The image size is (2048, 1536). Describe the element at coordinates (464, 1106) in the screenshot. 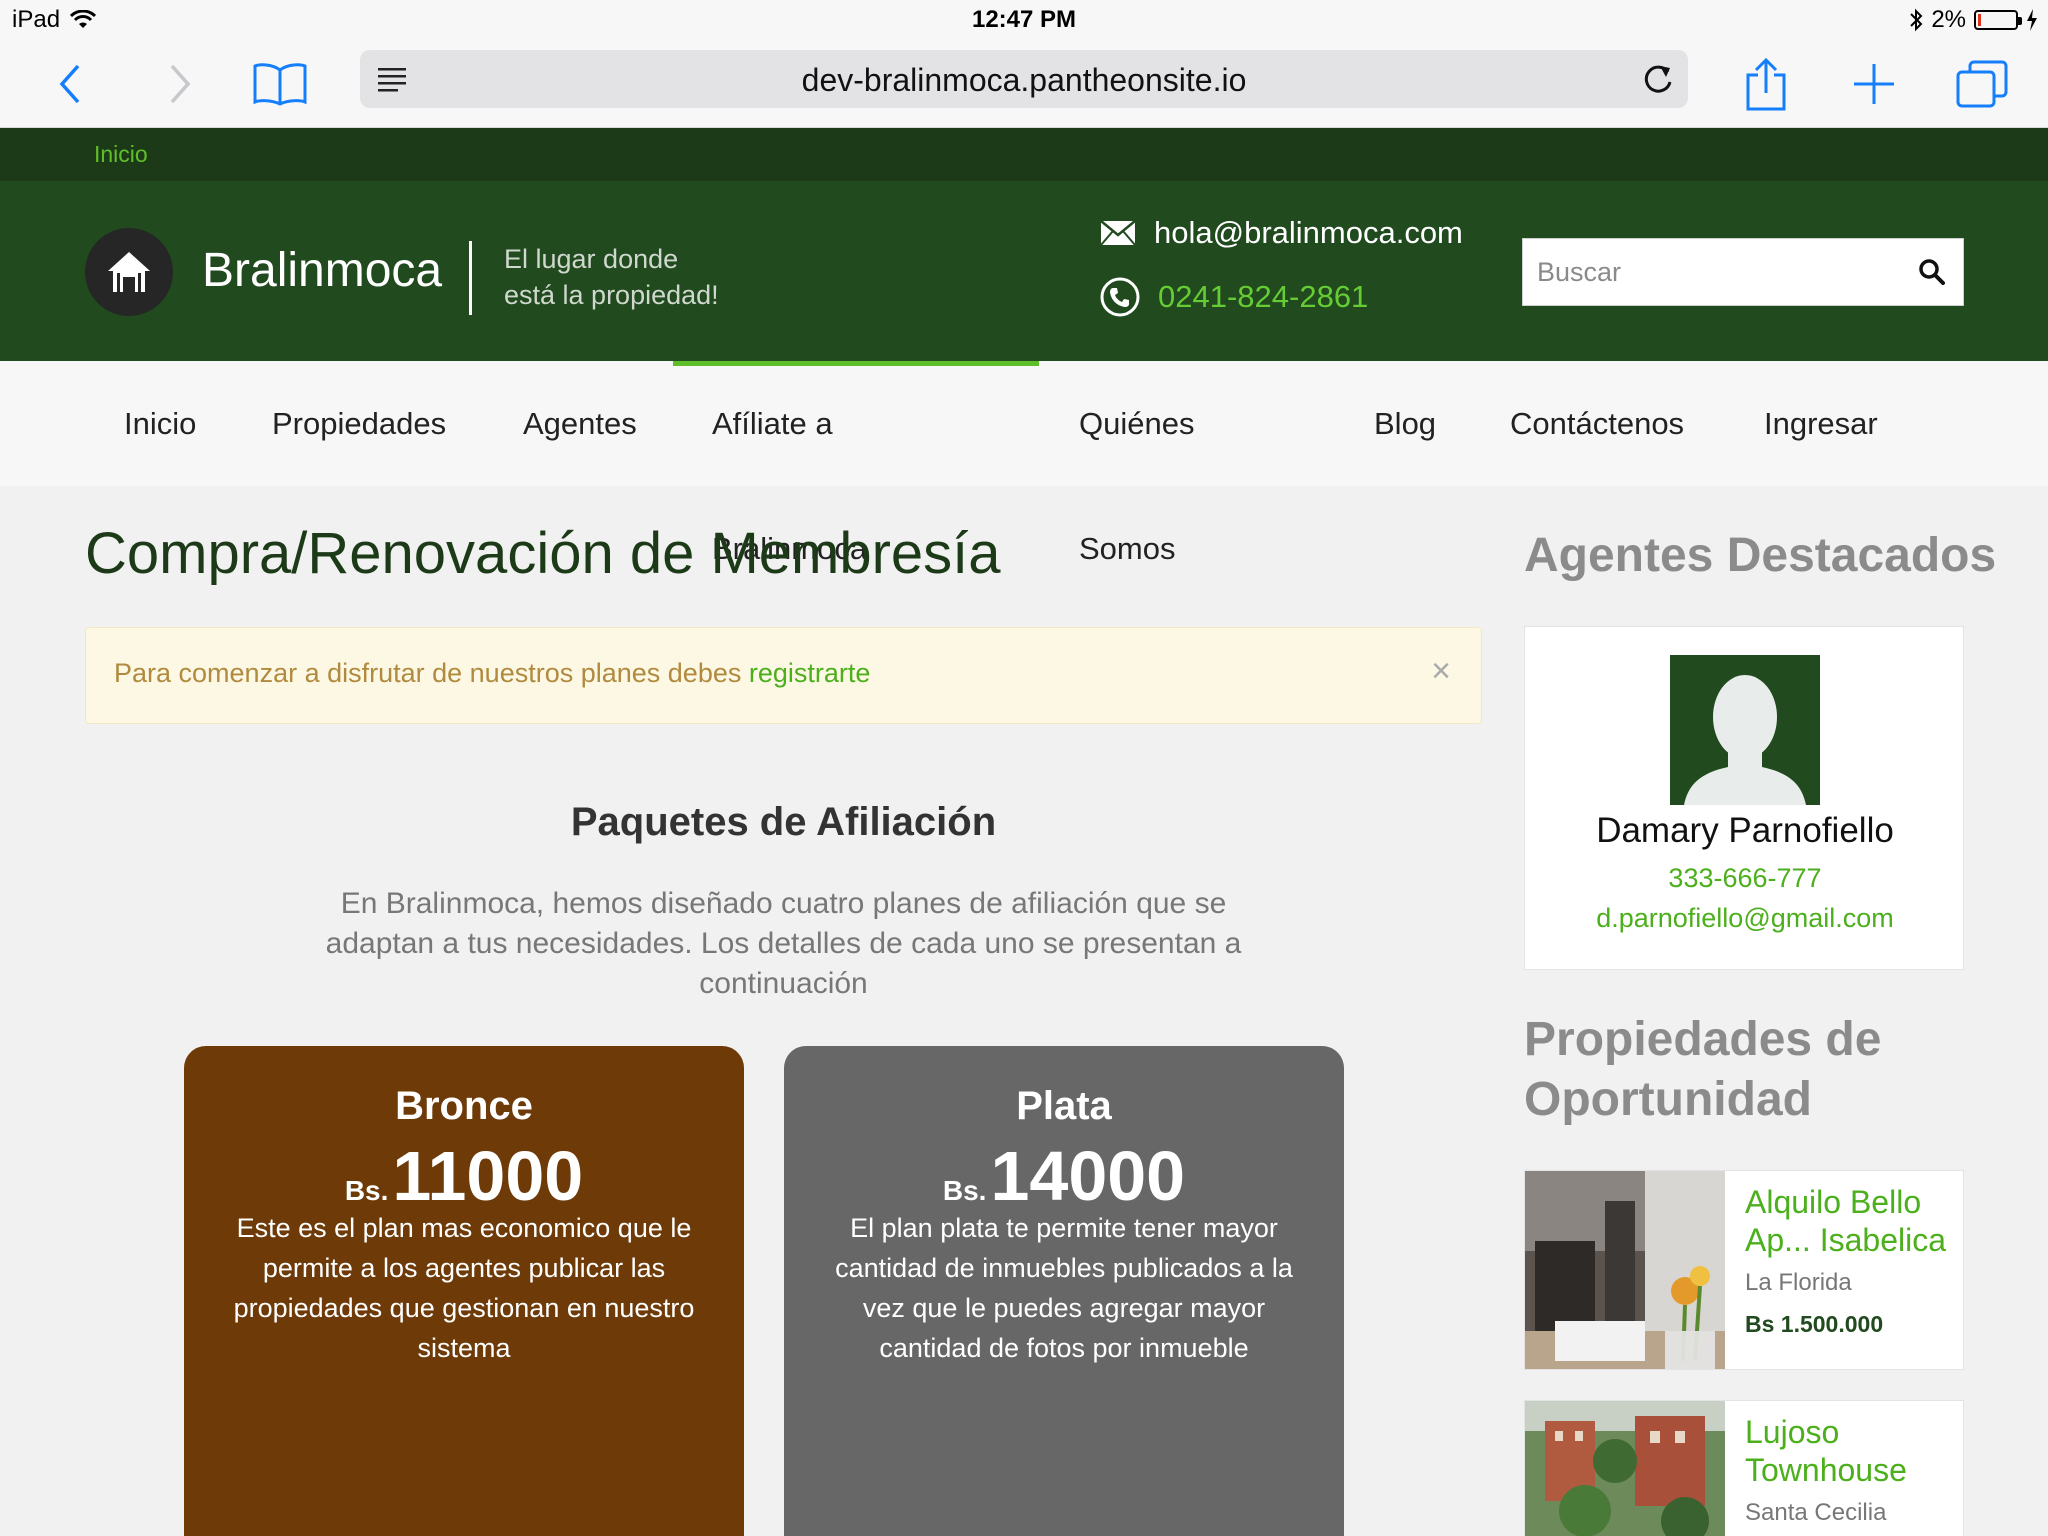

I see `plan-name: Bronce` at that location.